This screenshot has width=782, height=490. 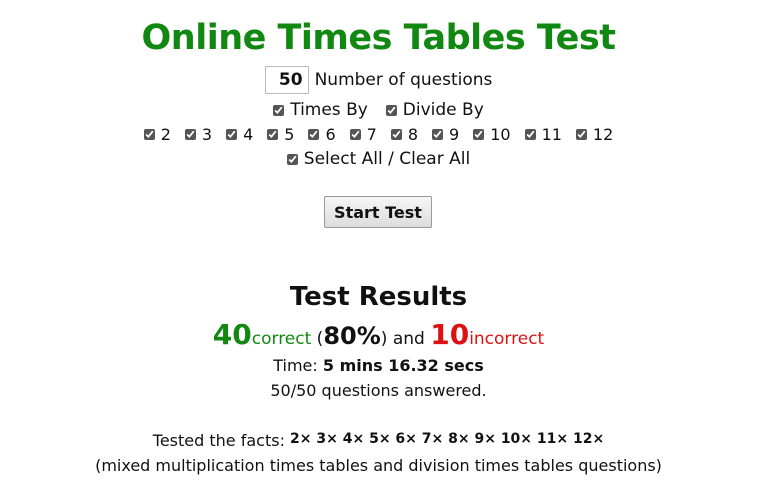 I want to click on table-7-label: 7, so click(x=371, y=134).